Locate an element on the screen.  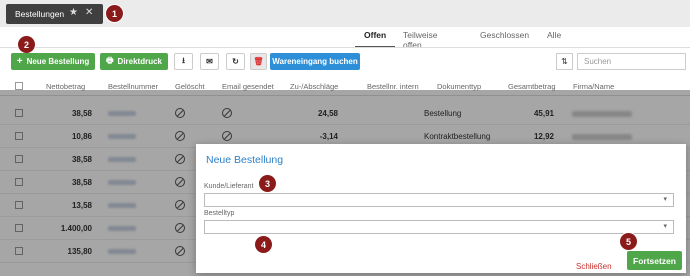
delete-button: 🗑 is located at coordinates (258, 61).